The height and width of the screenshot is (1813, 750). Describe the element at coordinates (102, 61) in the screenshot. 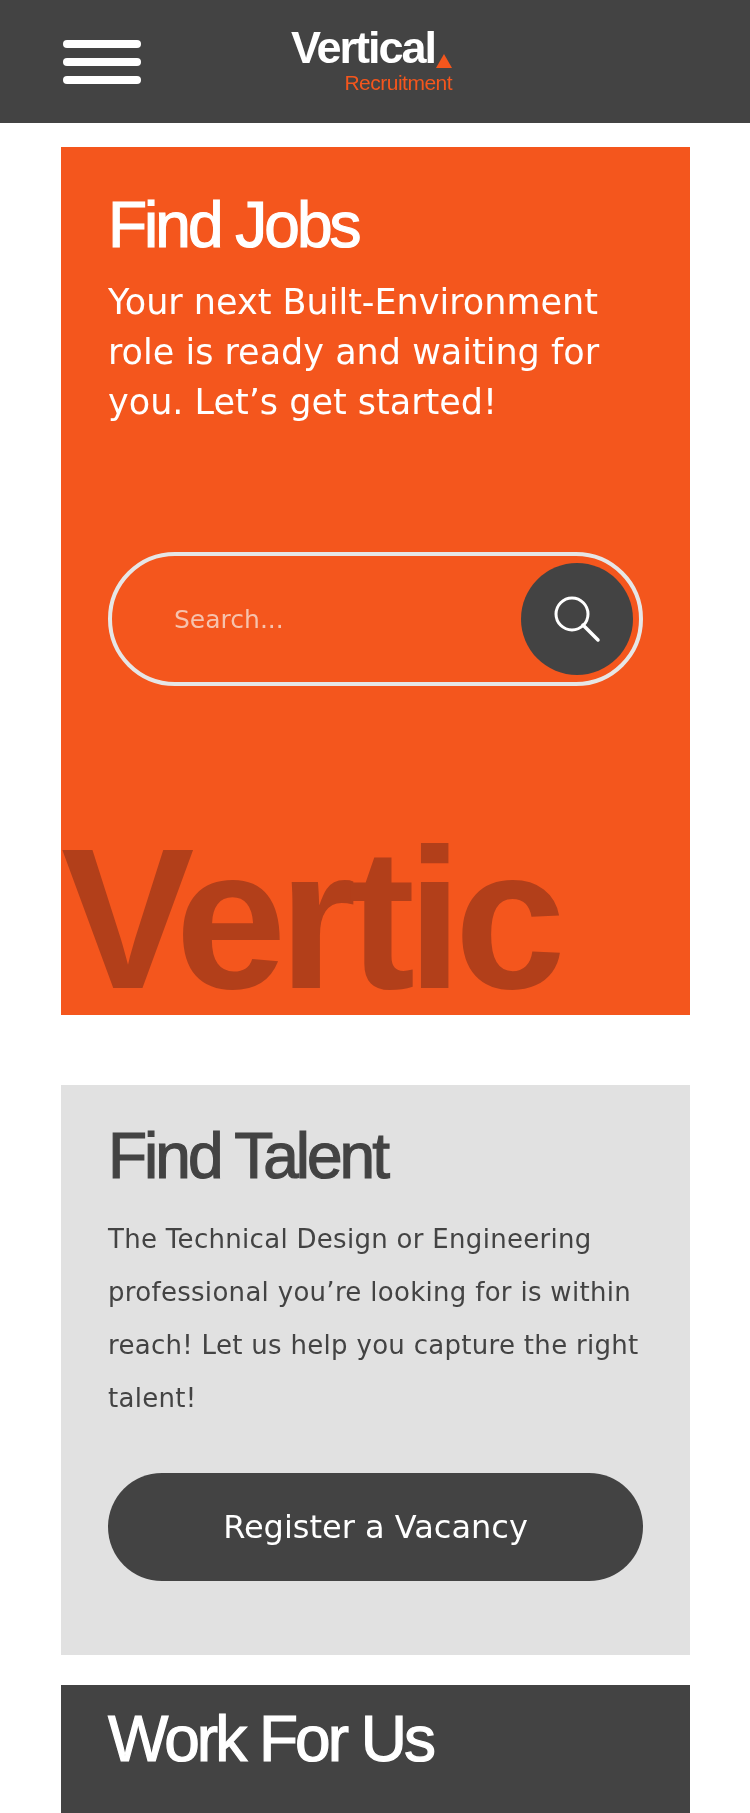

I see `menu-icon` at that location.